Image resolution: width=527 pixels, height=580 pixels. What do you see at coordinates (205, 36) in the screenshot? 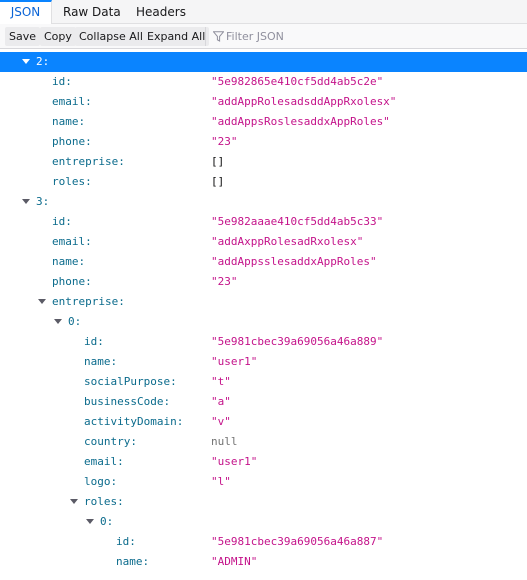
I see `toolbar-divider` at bounding box center [205, 36].